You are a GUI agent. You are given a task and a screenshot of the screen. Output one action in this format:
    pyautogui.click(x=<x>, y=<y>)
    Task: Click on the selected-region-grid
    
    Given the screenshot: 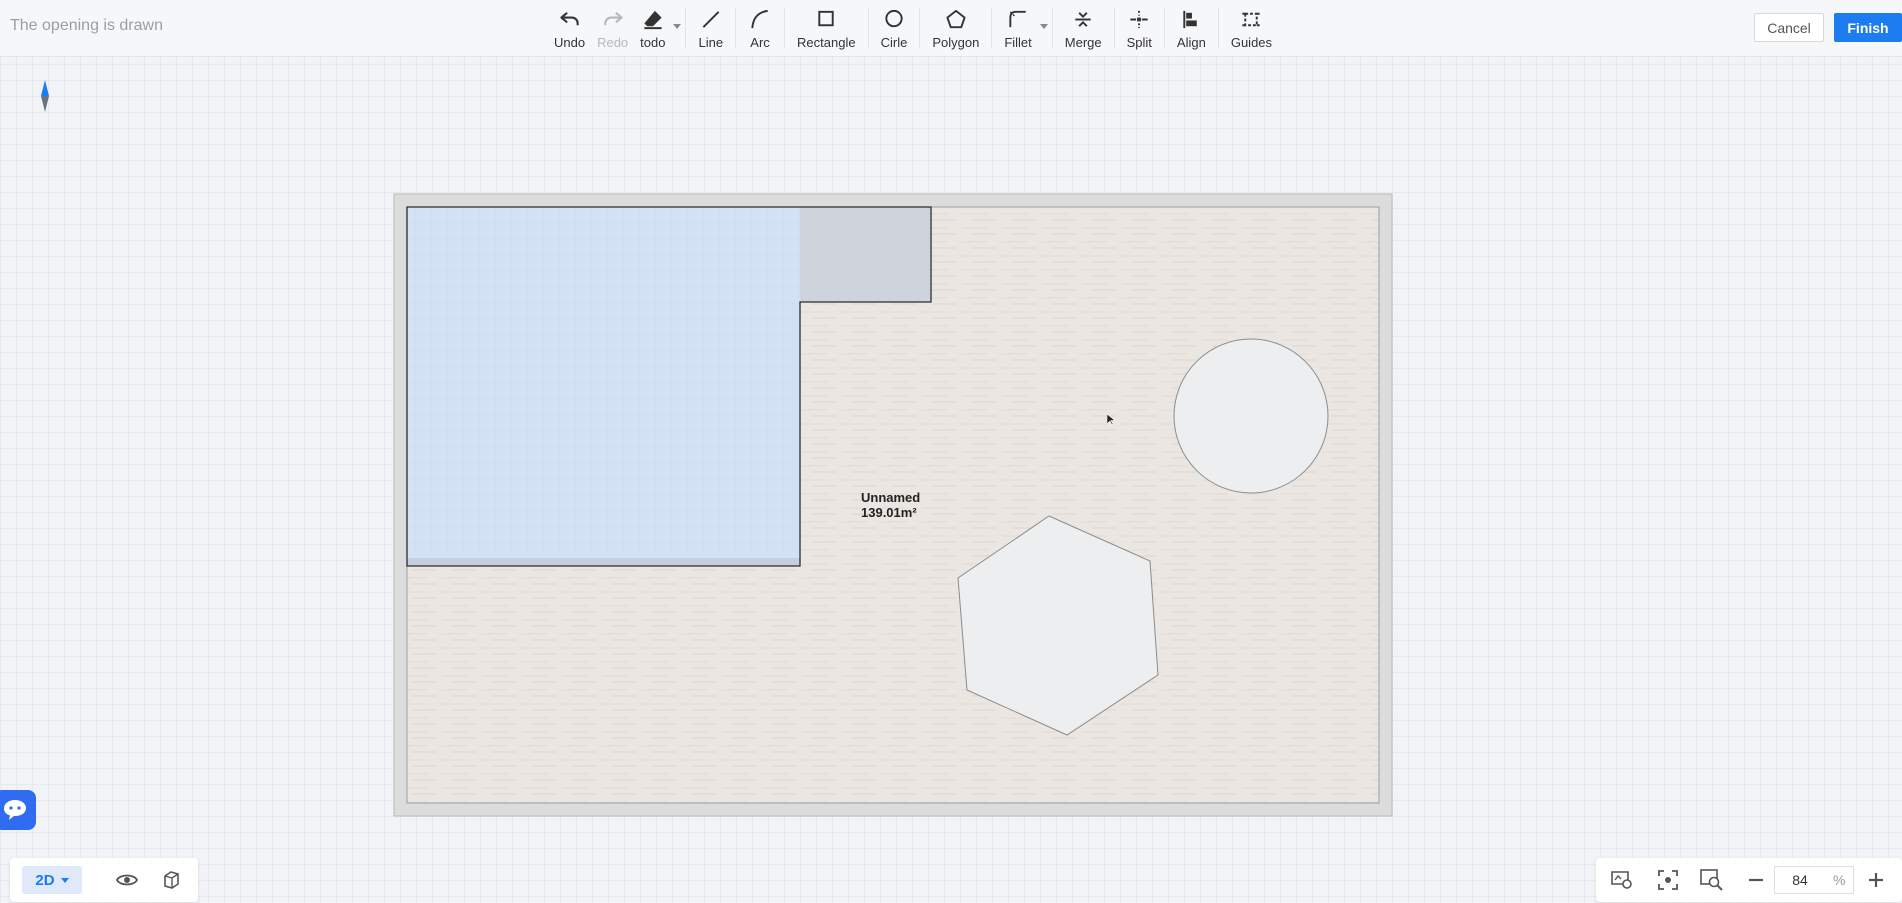 What is the action you would take?
    pyautogui.click(x=603, y=386)
    